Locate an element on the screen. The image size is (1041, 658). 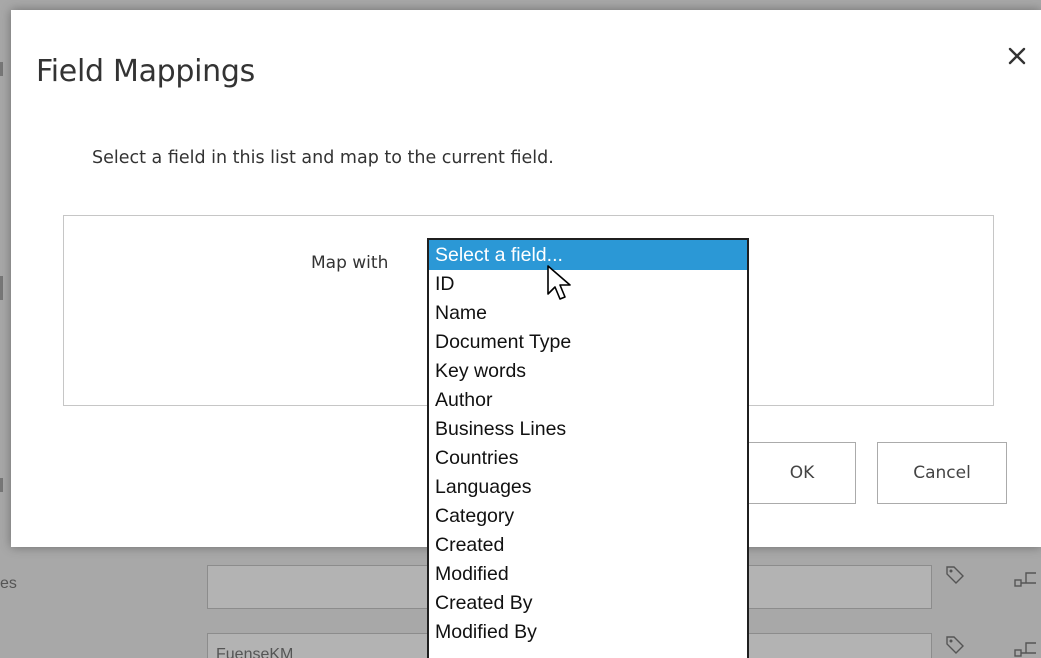
select-option-modified: Modified is located at coordinates (588, 574).